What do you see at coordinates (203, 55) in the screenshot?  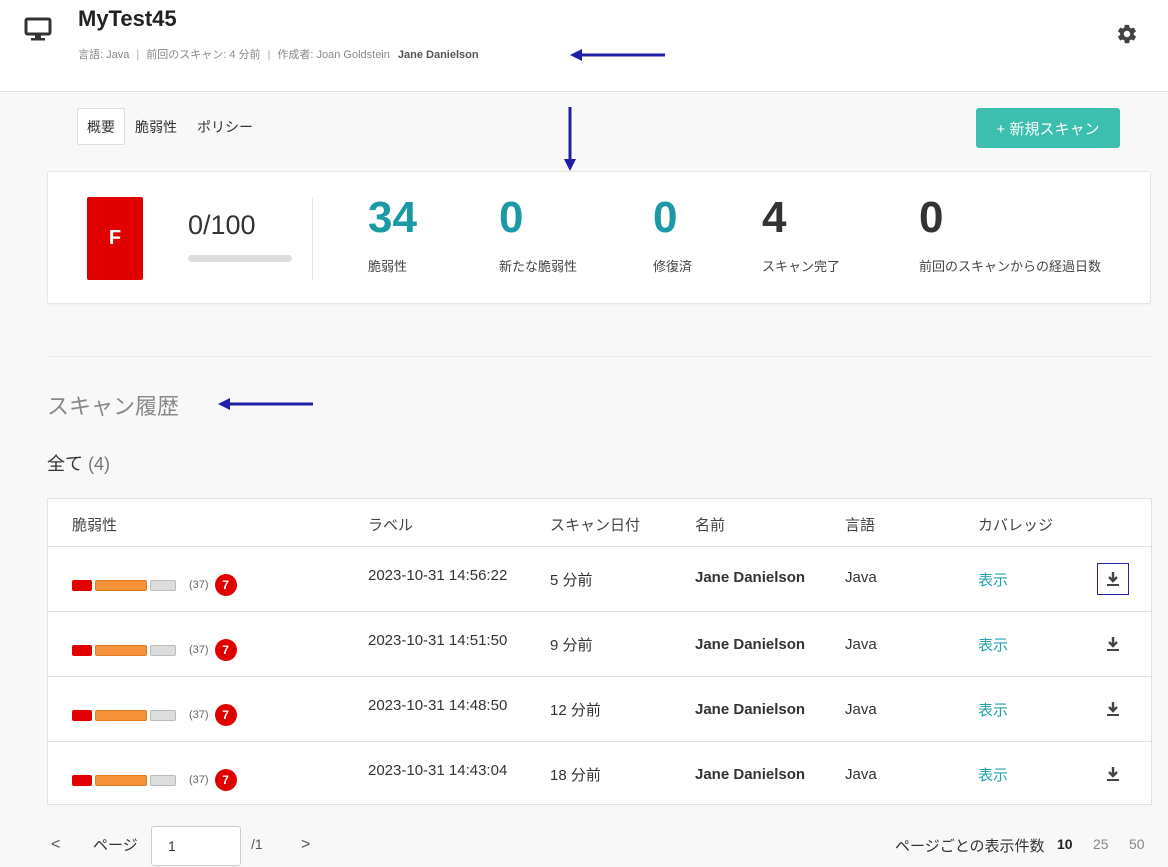 I see `meta-last-scan: 前回のスキャン: 4 分前` at bounding box center [203, 55].